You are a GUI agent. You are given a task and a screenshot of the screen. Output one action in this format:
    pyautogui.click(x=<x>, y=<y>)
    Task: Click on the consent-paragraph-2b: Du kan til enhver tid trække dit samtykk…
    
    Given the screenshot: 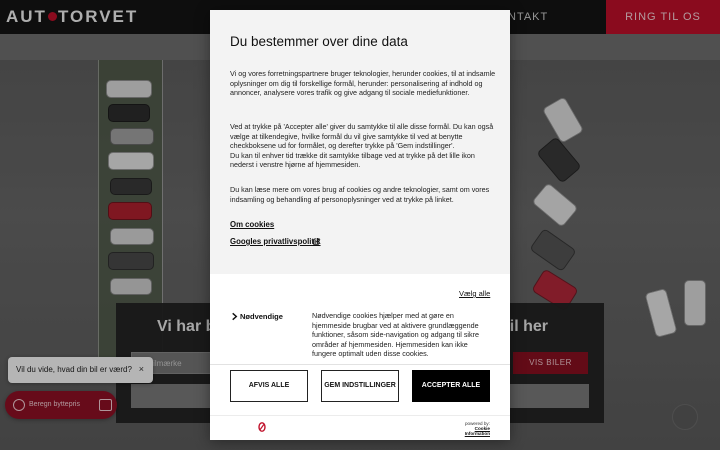 What is the action you would take?
    pyautogui.click(x=352, y=160)
    